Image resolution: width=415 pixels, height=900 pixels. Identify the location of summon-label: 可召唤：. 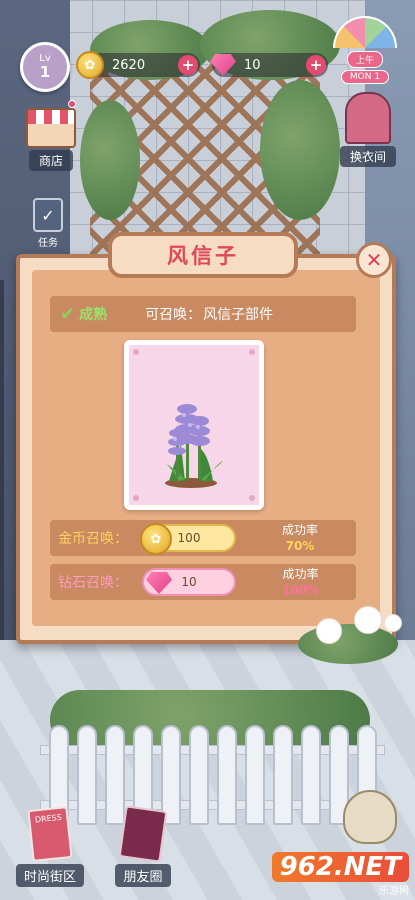
(173, 315).